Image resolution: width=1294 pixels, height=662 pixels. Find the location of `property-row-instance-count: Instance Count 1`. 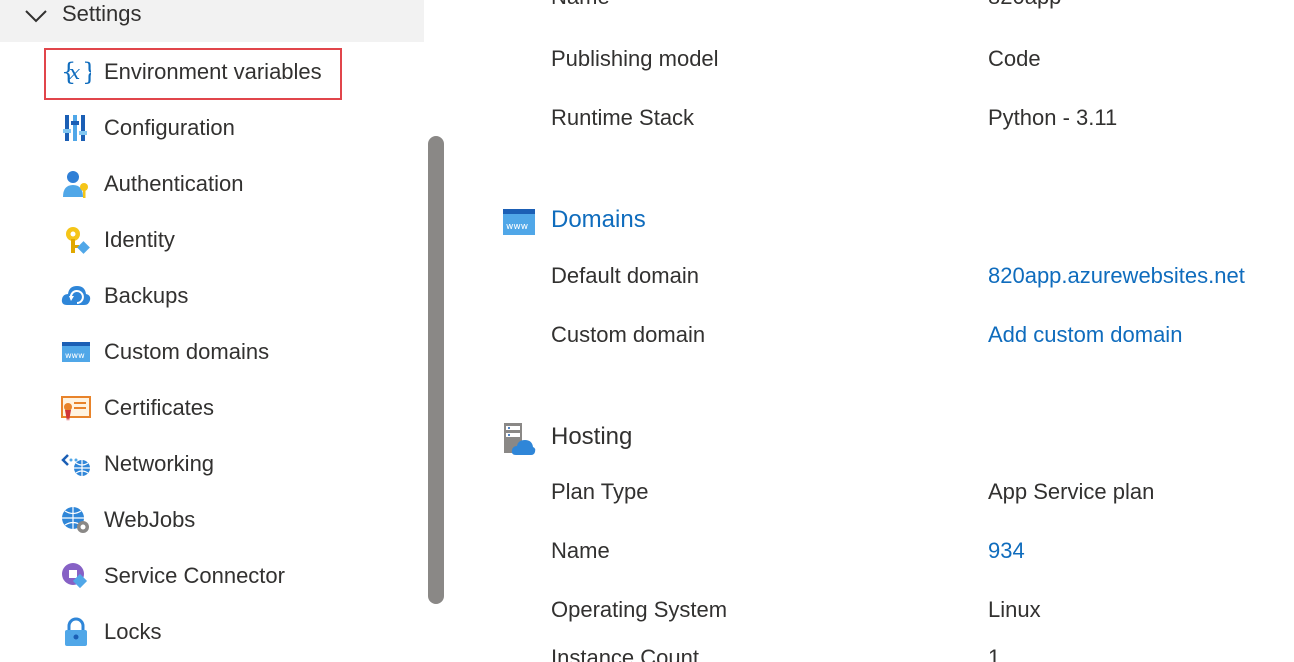

property-row-instance-count: Instance Count 1 is located at coordinates (921, 653).